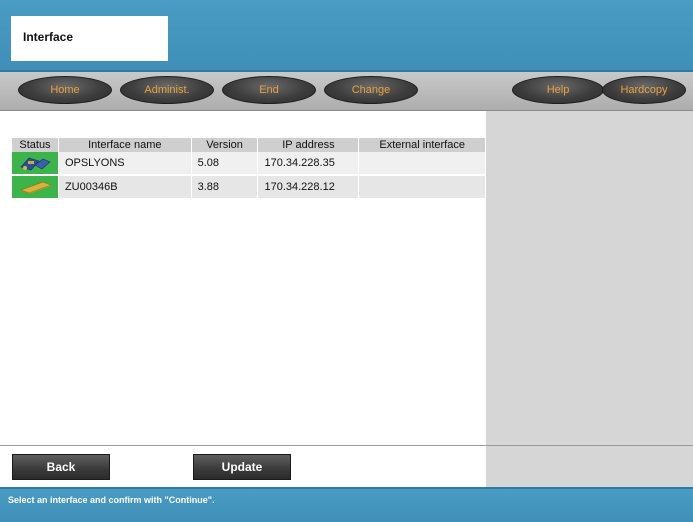  What do you see at coordinates (558, 90) in the screenshot?
I see `help-button: Help` at bounding box center [558, 90].